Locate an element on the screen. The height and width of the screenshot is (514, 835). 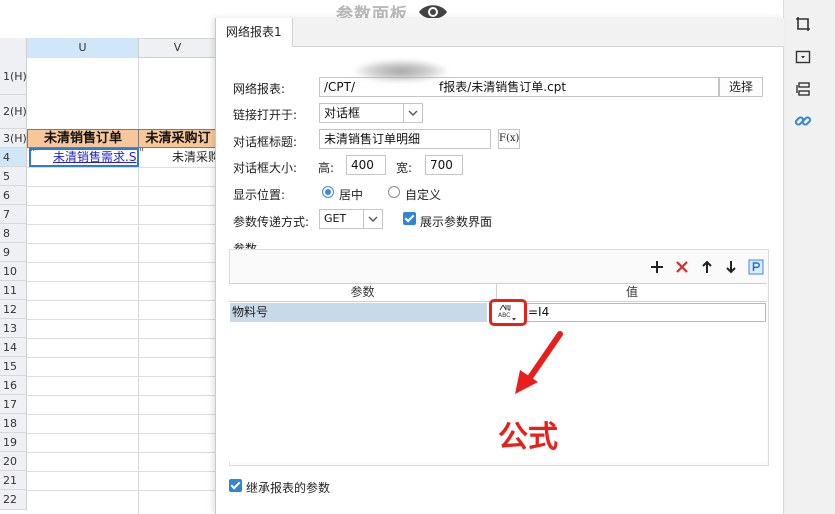
row-header: 13 is located at coordinates (13, 328).